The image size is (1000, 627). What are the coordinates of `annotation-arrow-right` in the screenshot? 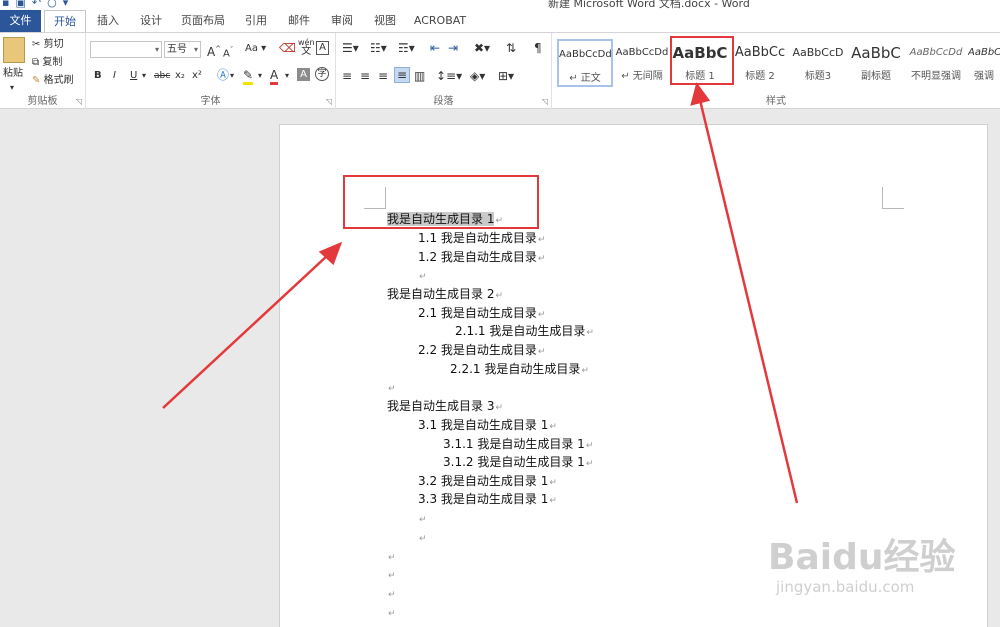 It's located at (744, 293).